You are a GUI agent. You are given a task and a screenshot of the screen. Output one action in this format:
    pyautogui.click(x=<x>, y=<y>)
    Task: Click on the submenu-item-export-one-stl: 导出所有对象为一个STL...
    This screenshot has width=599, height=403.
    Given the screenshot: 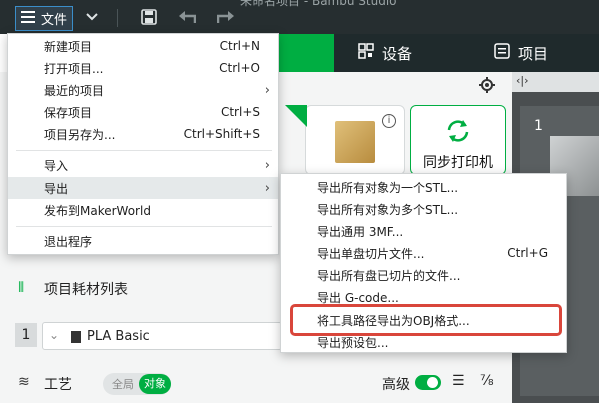 What is the action you would take?
    pyautogui.click(x=423, y=187)
    